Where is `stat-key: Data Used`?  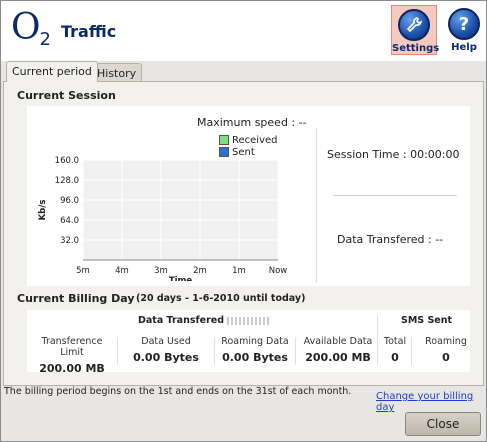 stat-key: Data Used is located at coordinates (166, 341).